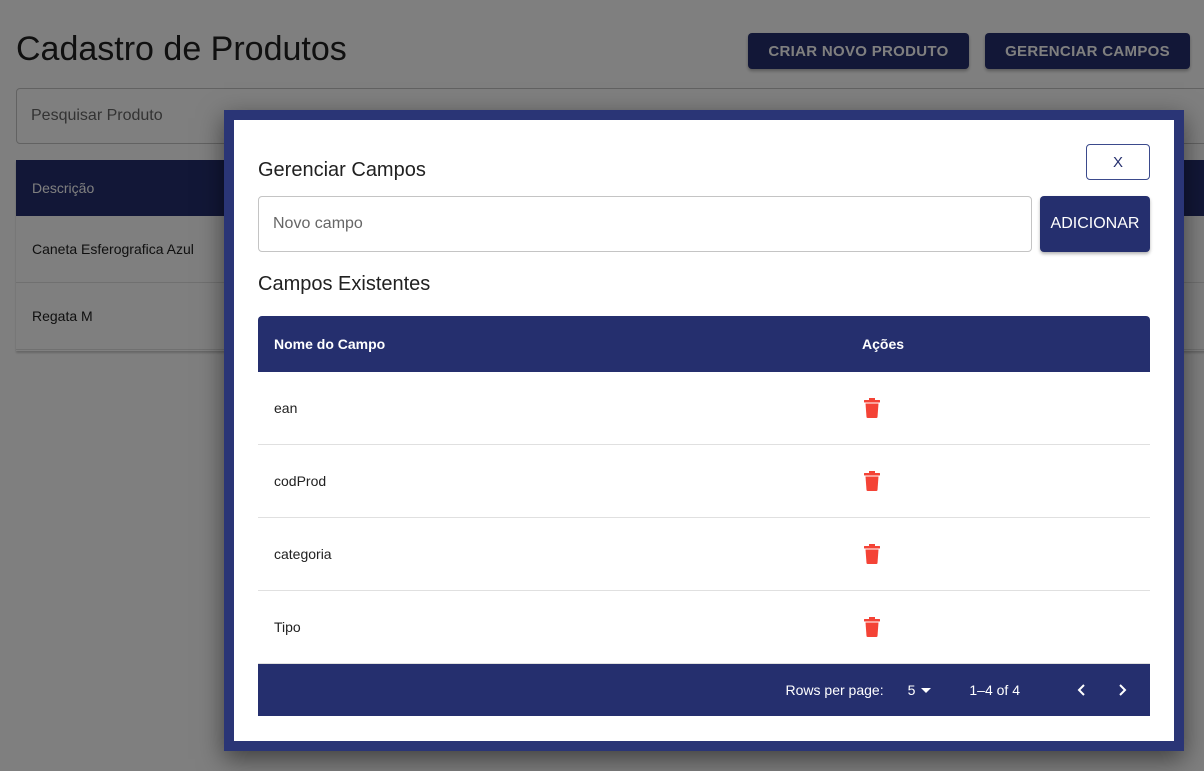  I want to click on add-field-button: ADICIONAR, so click(1095, 224).